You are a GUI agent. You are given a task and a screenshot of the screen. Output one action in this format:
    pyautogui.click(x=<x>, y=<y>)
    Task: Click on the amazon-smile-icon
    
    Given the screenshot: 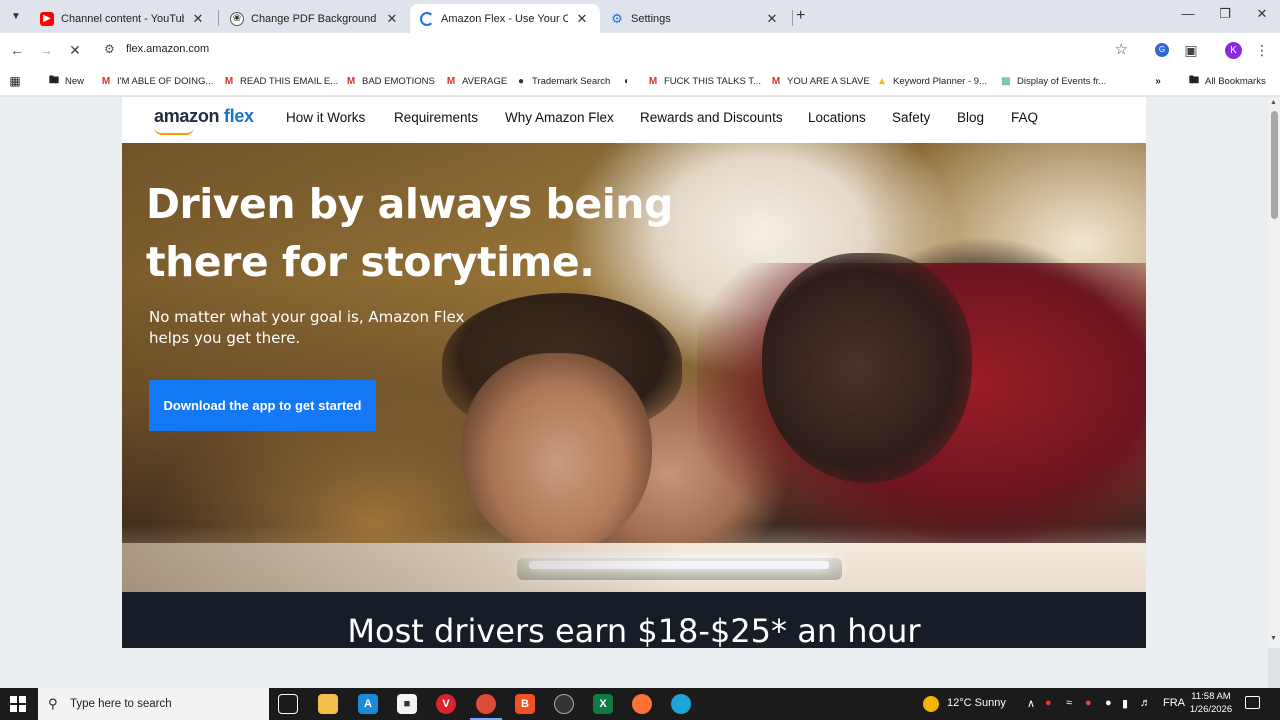 What is the action you would take?
    pyautogui.click(x=174, y=131)
    